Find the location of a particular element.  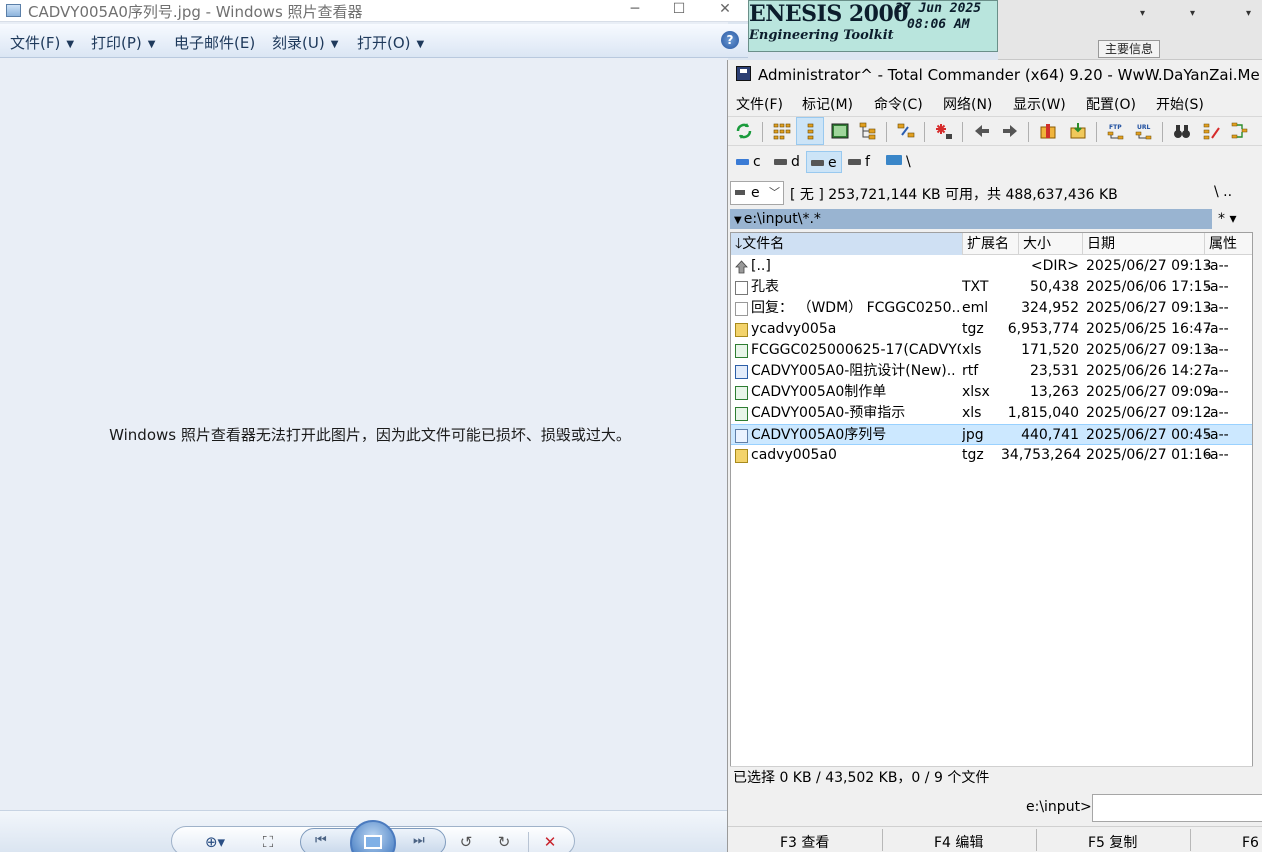

filter-button: * ▾ is located at coordinates (1227, 219).